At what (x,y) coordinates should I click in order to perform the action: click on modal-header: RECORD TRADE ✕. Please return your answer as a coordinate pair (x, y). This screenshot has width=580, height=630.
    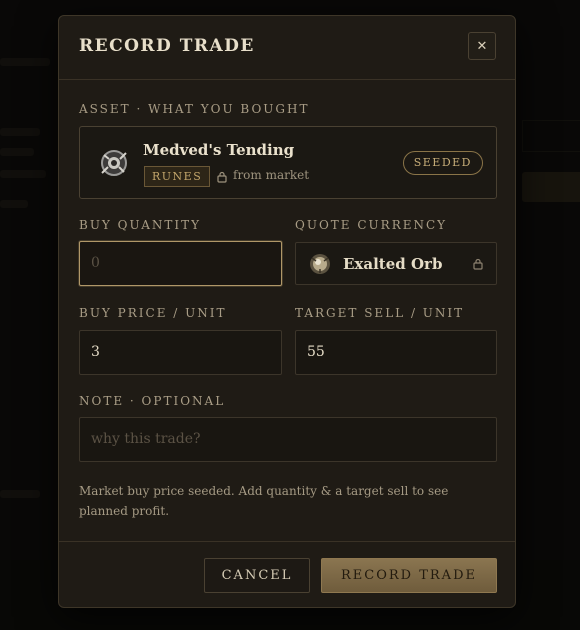
    Looking at the image, I should click on (287, 48).